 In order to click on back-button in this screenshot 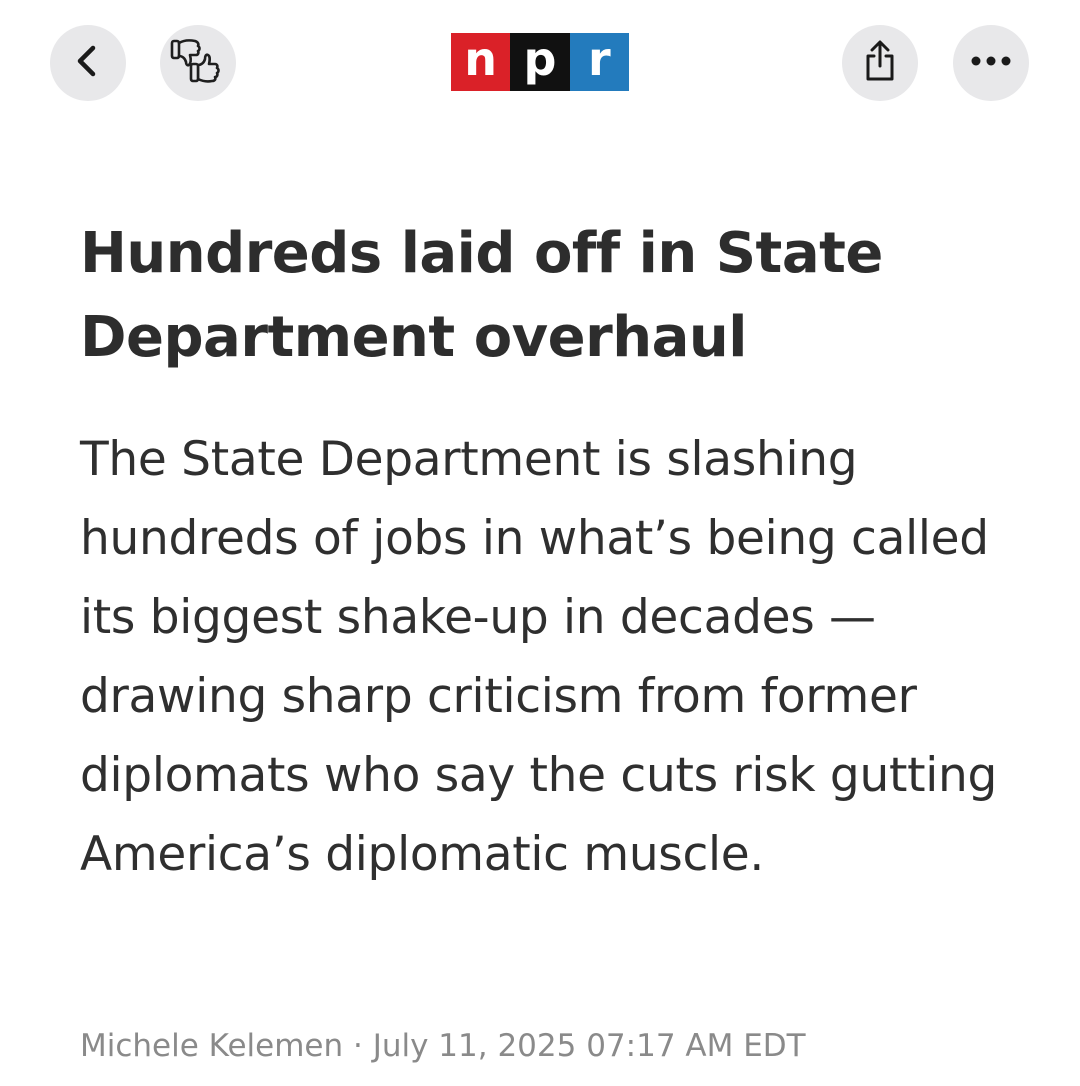, I will do `click(88, 63)`.